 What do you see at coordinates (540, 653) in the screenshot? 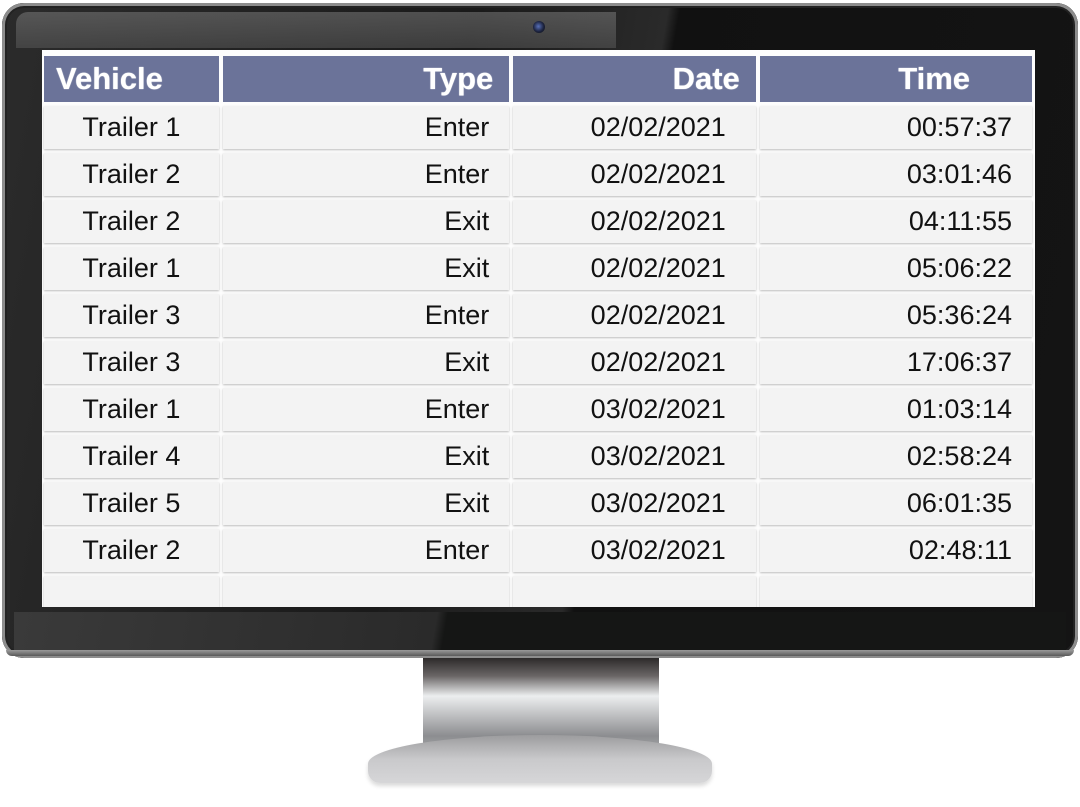
I see `monitor-bottom-edge` at bounding box center [540, 653].